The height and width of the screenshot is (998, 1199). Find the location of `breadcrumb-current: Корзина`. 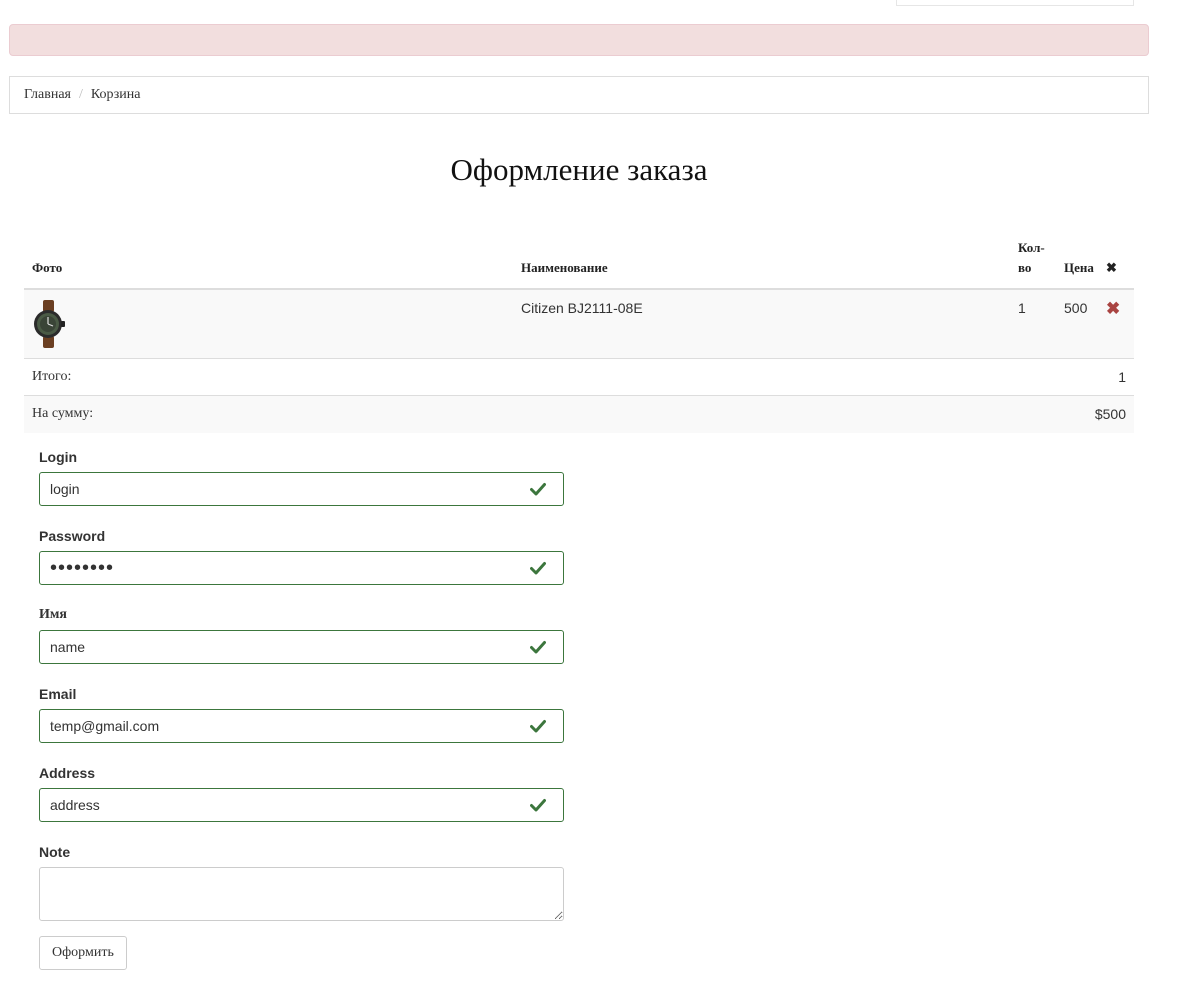

breadcrumb-current: Корзина is located at coordinates (115, 94).